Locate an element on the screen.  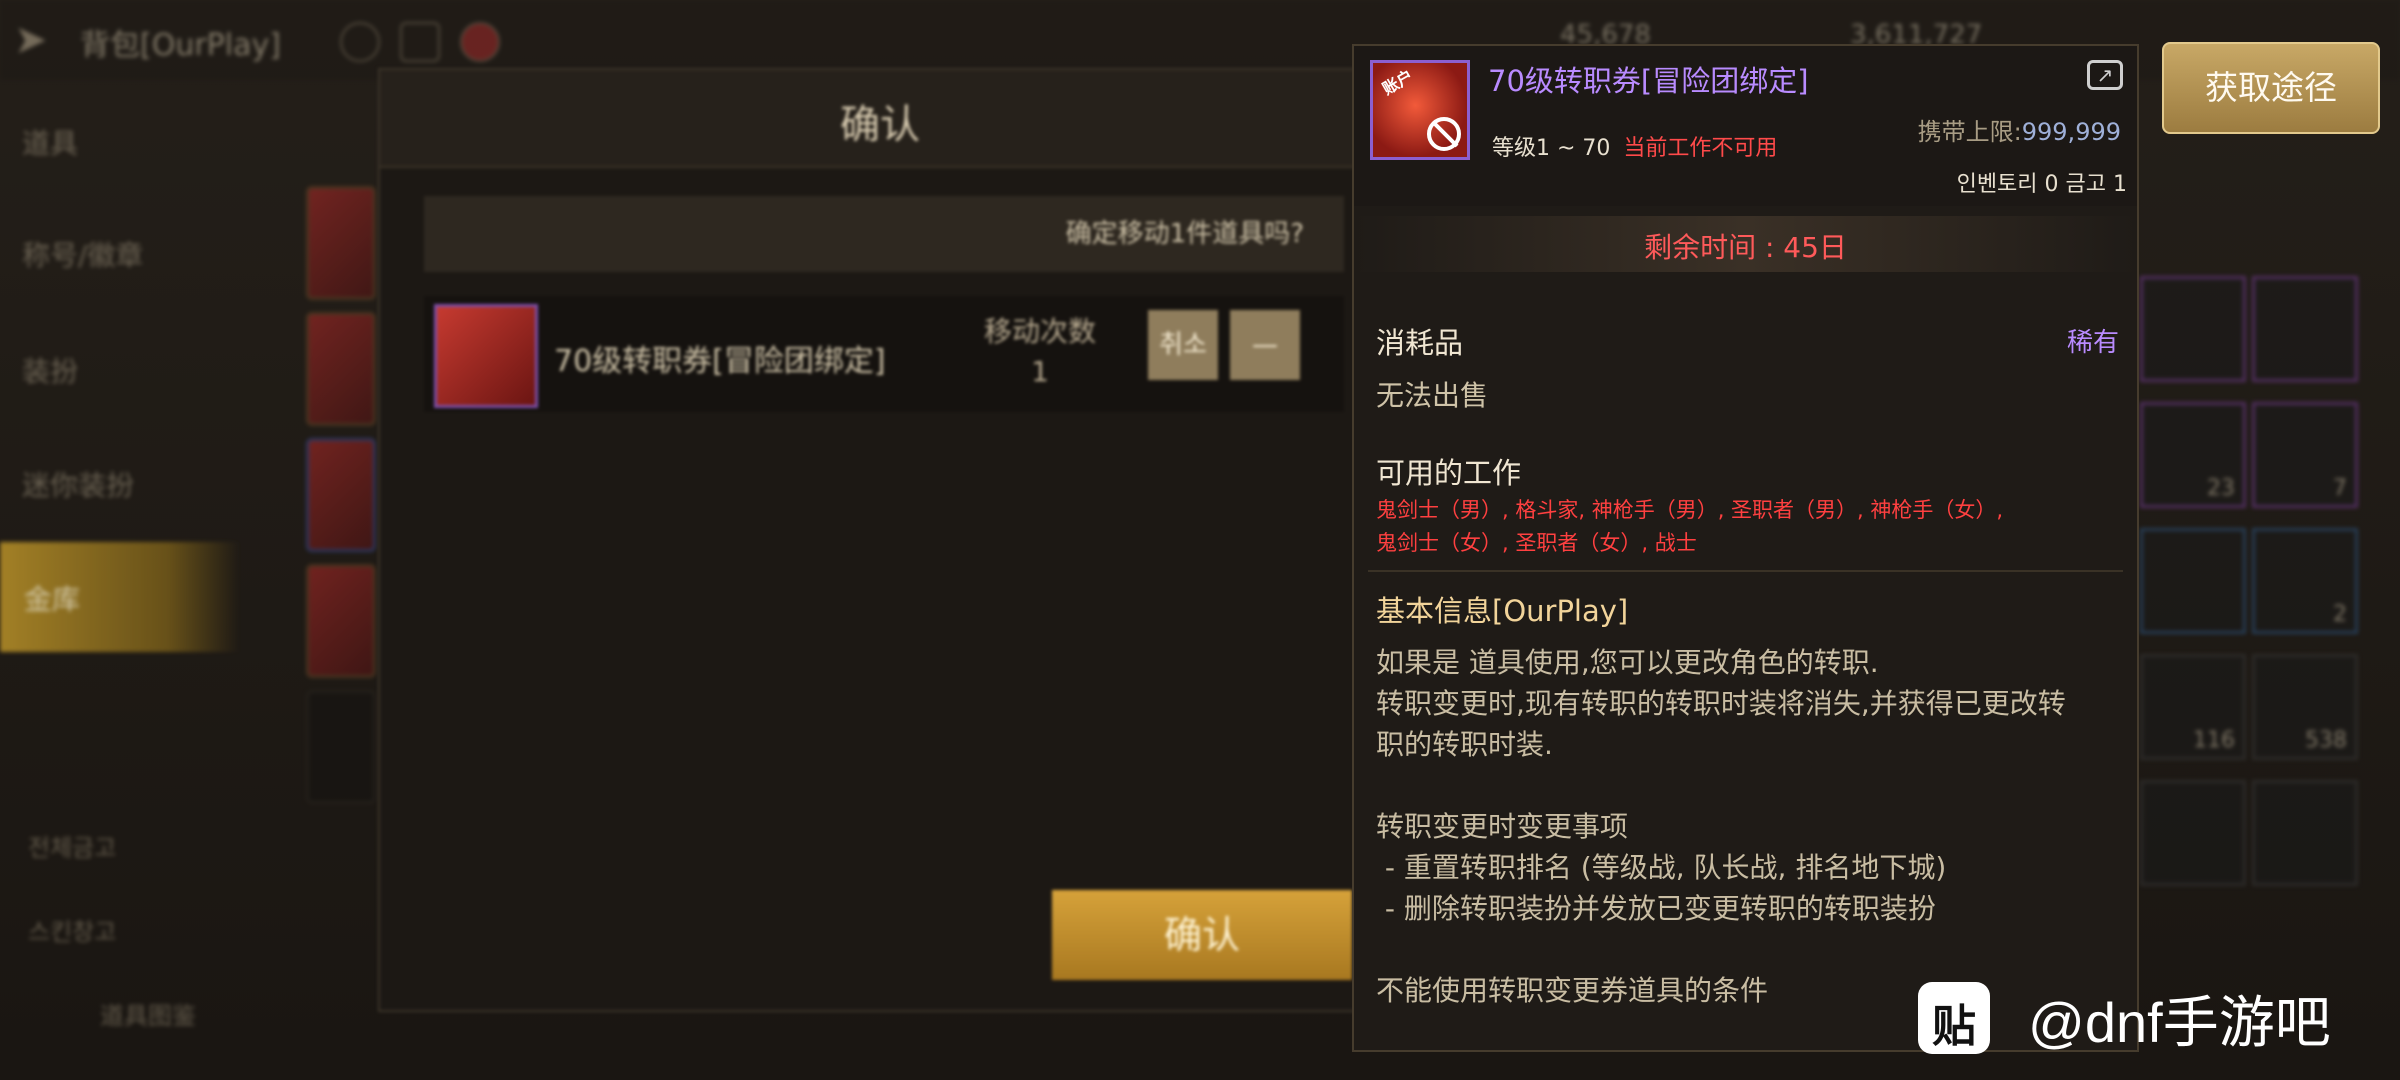
sidebar-bottom-vault: 전체금고 is located at coordinates (72, 845).